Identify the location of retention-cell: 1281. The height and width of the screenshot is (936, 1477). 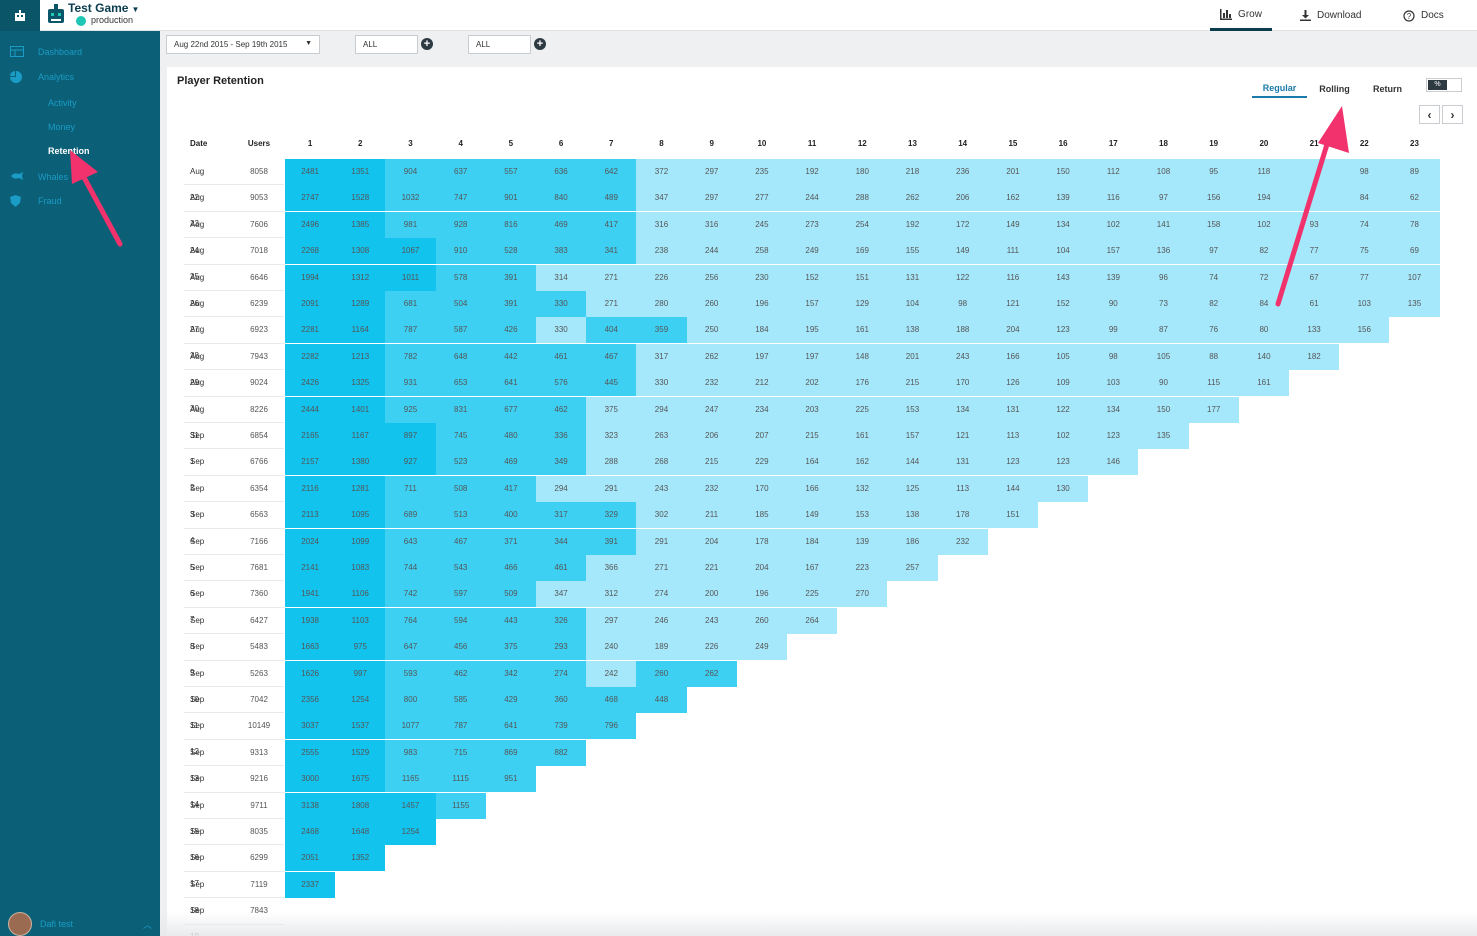
(360, 488).